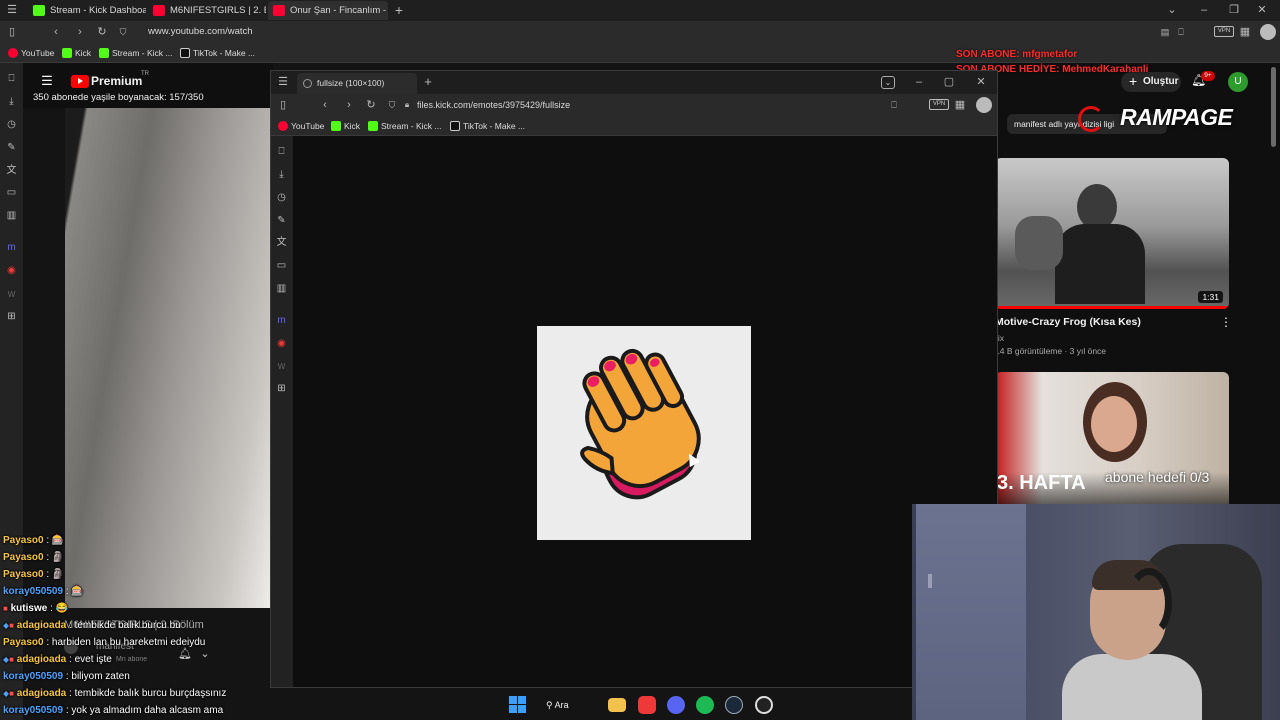 Image resolution: width=1280 pixels, height=720 pixels. I want to click on tiktok-icon, so click(185, 53).